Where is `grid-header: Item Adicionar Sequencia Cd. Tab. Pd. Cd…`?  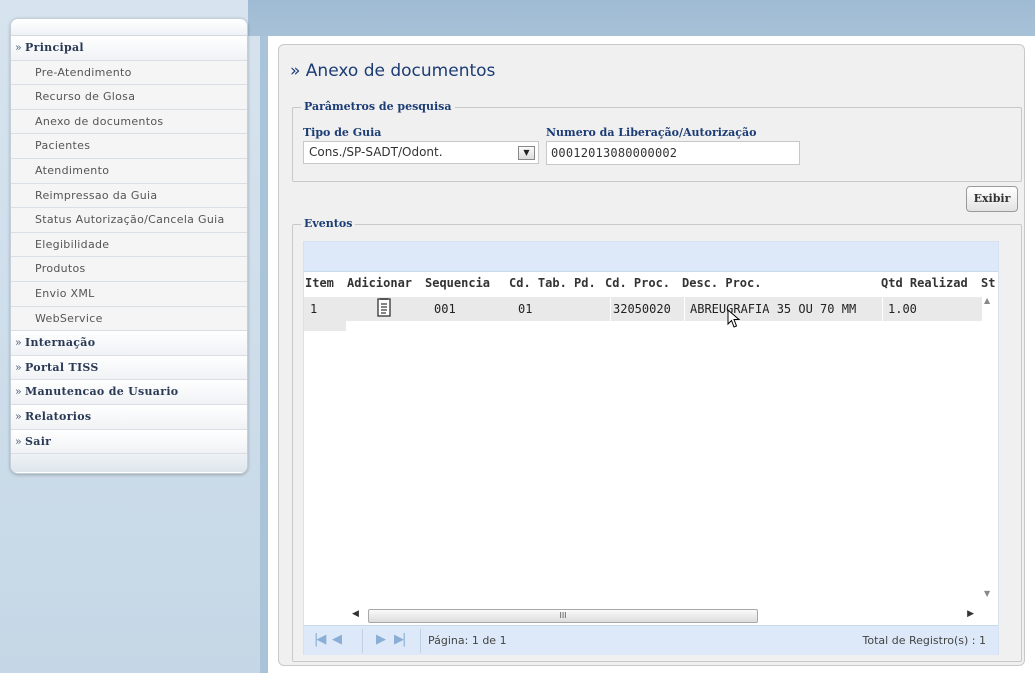
grid-header: Item Adicionar Sequencia Cd. Tab. Pd. Cd… is located at coordinates (652, 284).